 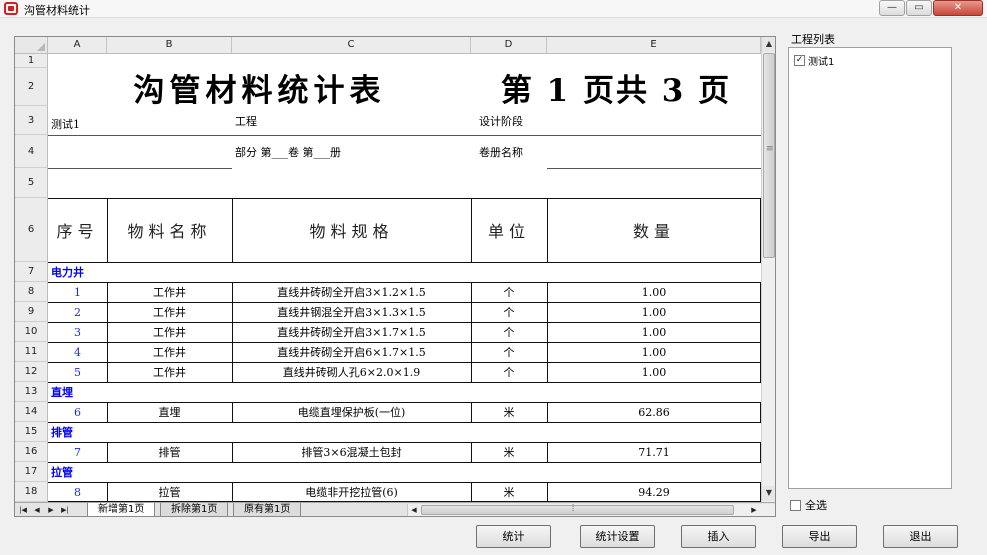 What do you see at coordinates (194, 509) in the screenshot?
I see `tab-remove-page-1: 拆除第1页` at bounding box center [194, 509].